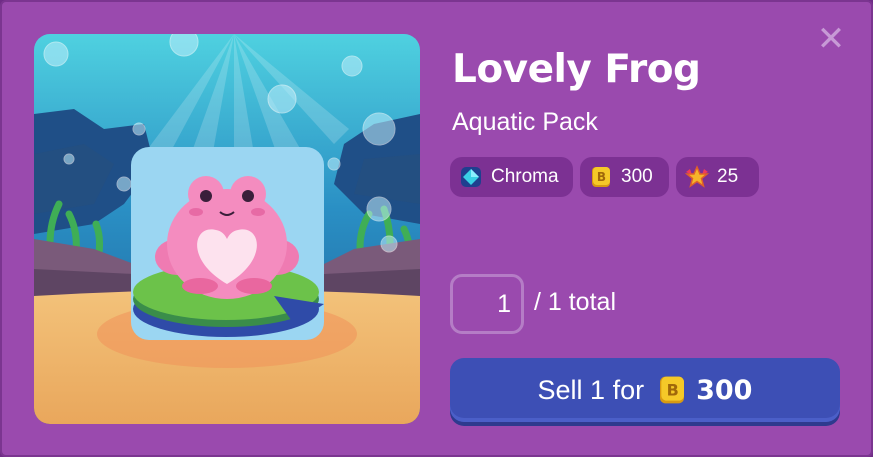 The image size is (873, 457). I want to click on sell-button-label: Sell 1 for, so click(591, 389).